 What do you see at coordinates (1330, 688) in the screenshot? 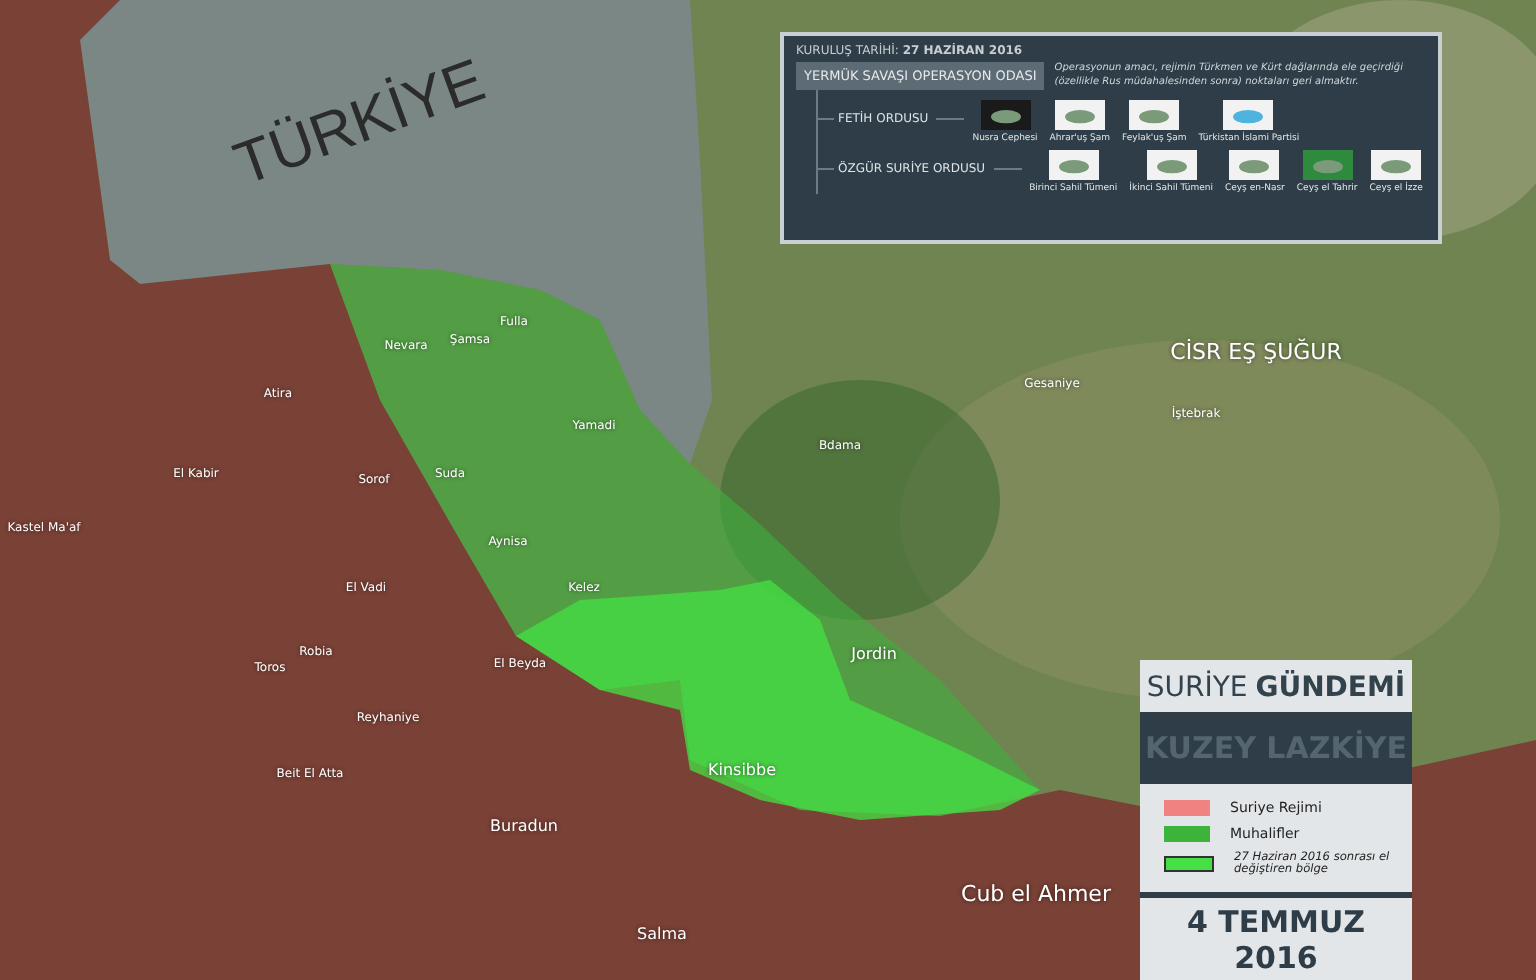
I see `brand-title: GÜNDEMİ` at bounding box center [1330, 688].